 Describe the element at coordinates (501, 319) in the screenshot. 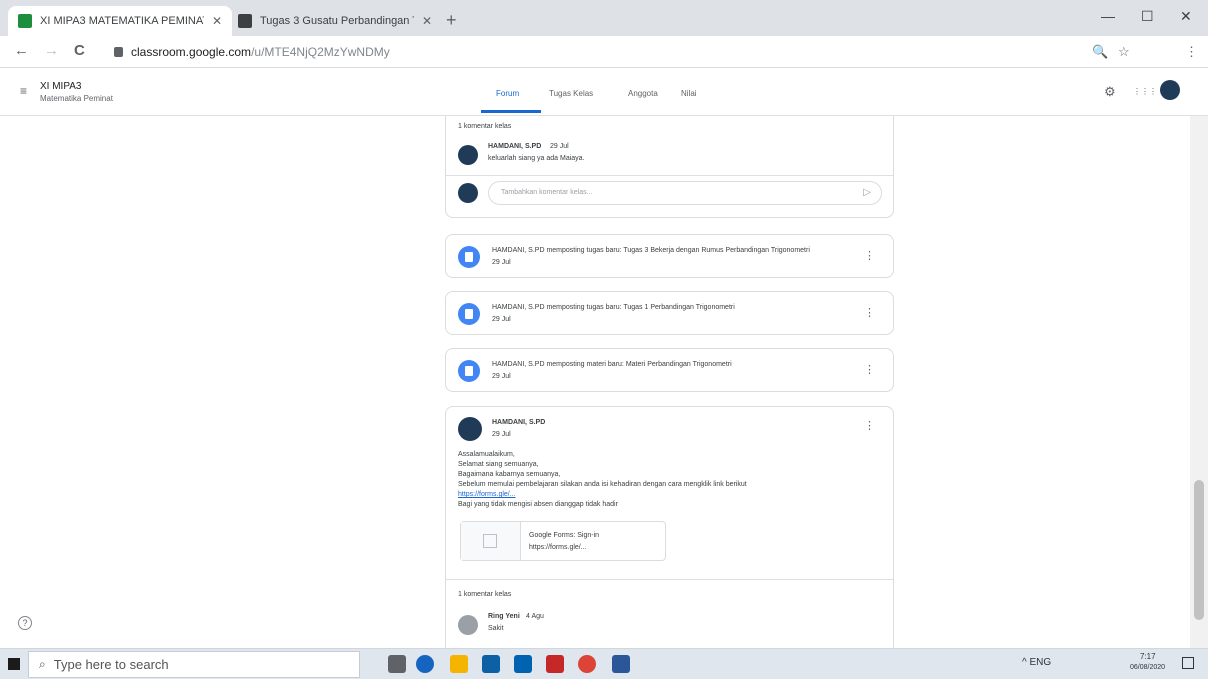

I see `assignment-time: 29 Jul` at that location.